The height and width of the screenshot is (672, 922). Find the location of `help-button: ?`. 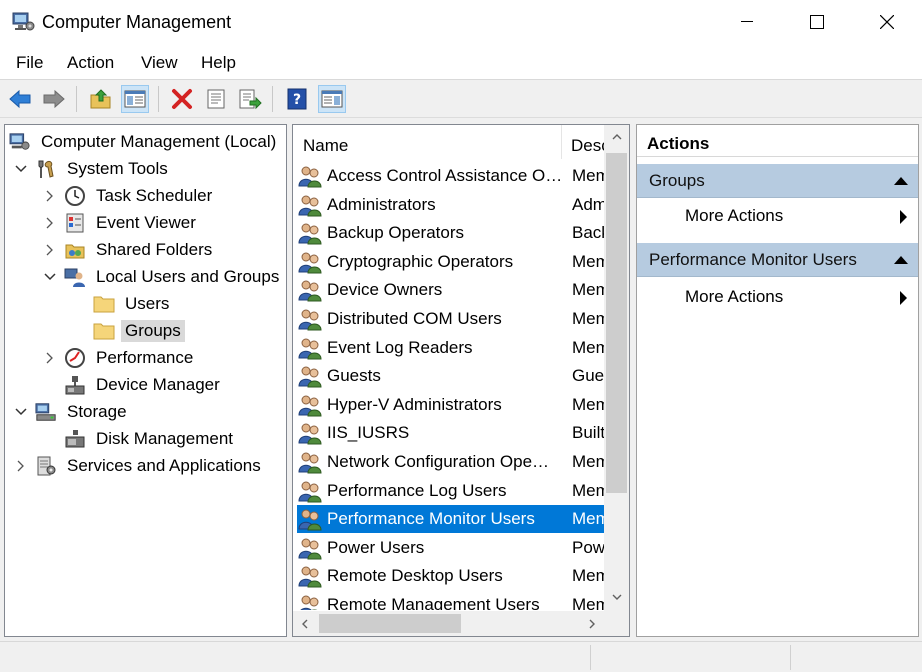

help-button: ? is located at coordinates (297, 99).